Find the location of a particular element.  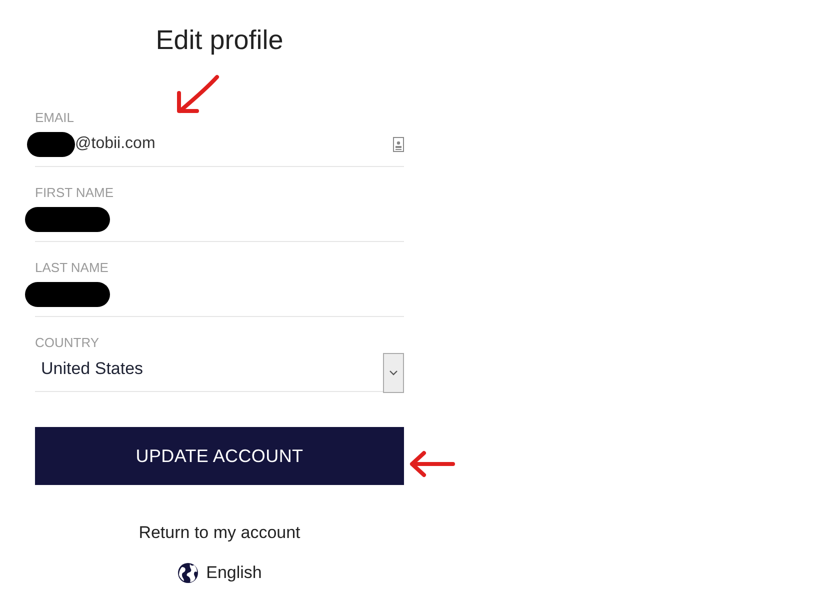

dropdown-button is located at coordinates (393, 373).